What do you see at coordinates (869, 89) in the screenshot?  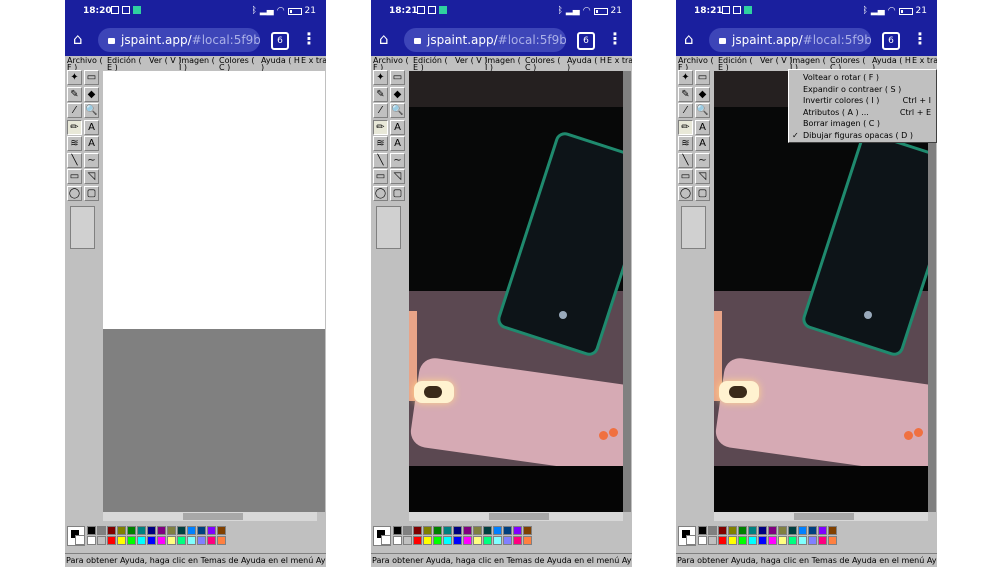 I see `image-menu-item: Expandir o contraer ( S )` at bounding box center [869, 89].